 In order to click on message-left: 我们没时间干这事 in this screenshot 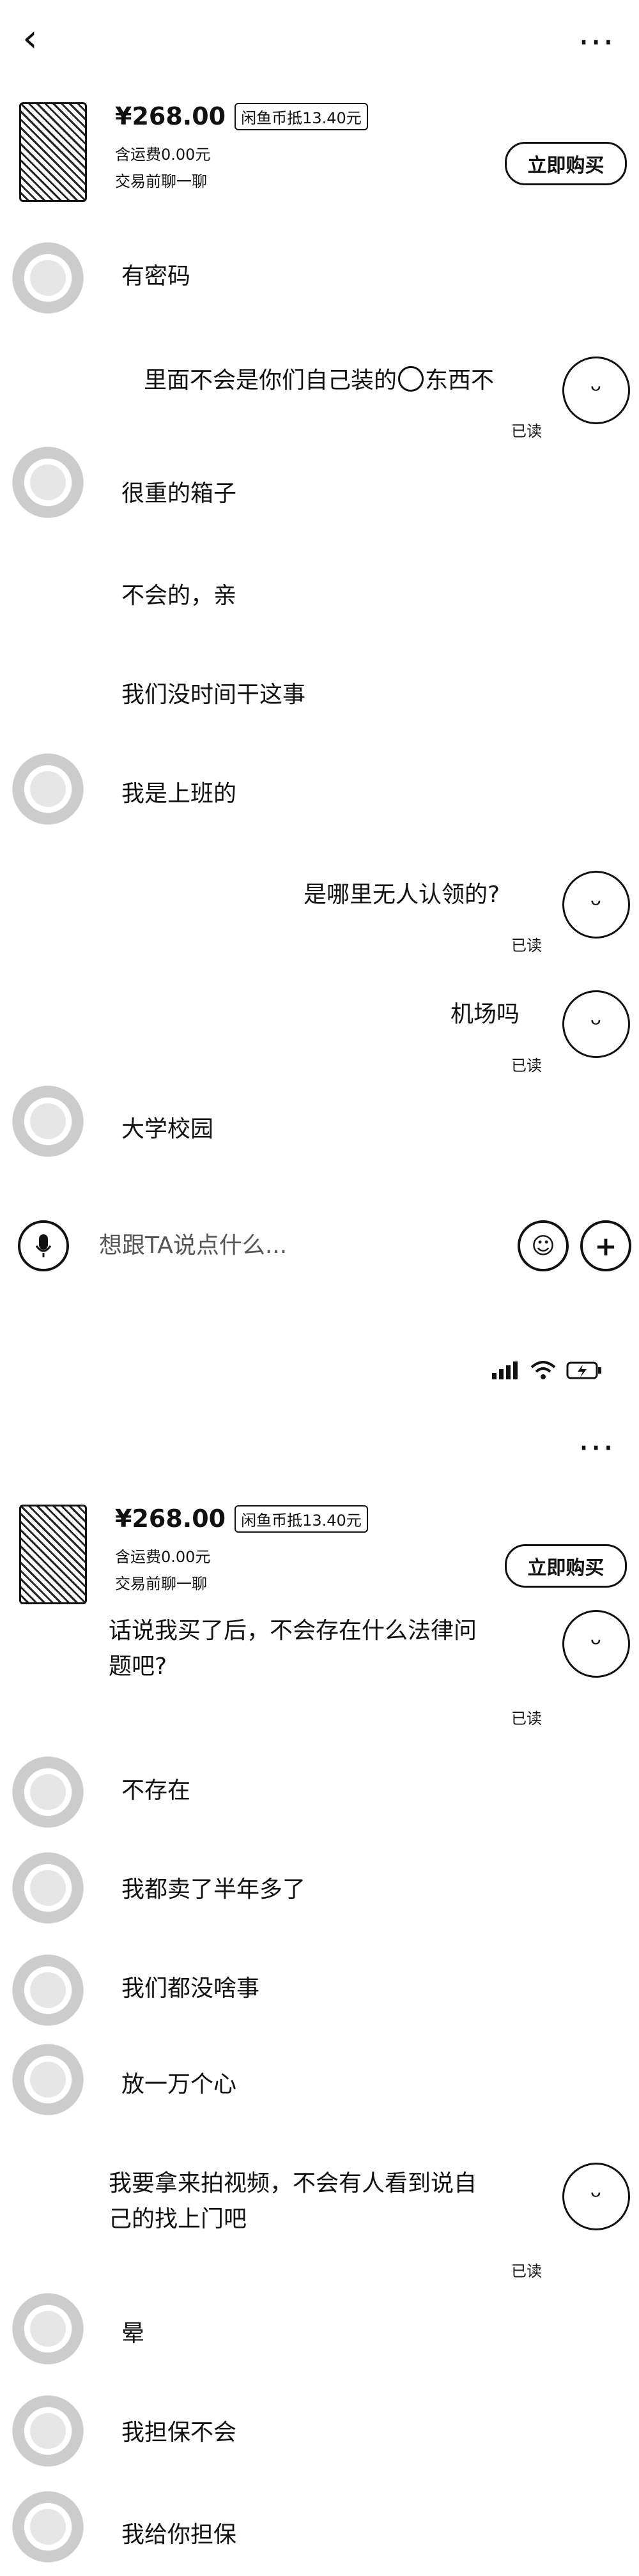, I will do `click(213, 695)`.